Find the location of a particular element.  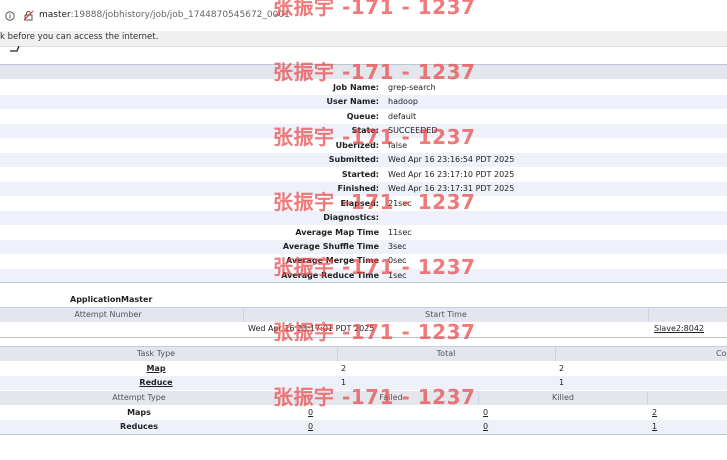

info-icon is located at coordinates (10, 16).